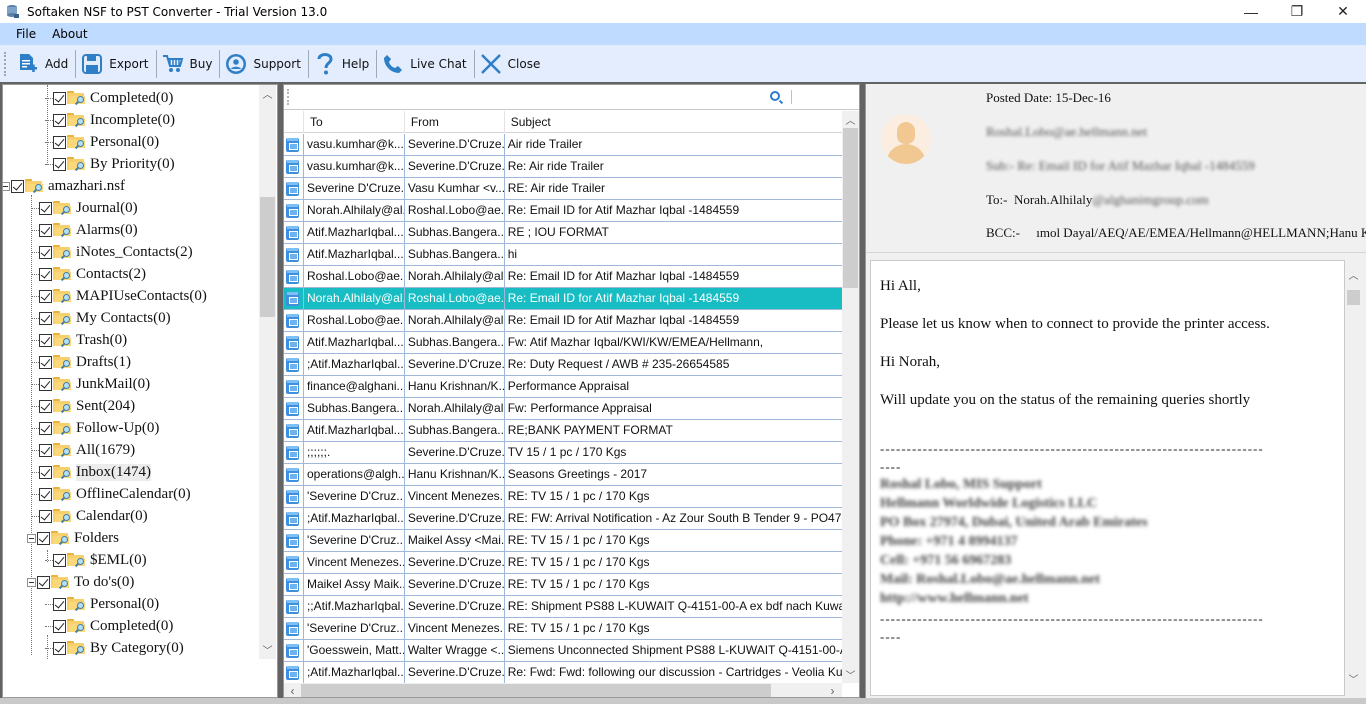 The width and height of the screenshot is (1366, 704). I want to click on tree-item: Journal(0), so click(88, 208).